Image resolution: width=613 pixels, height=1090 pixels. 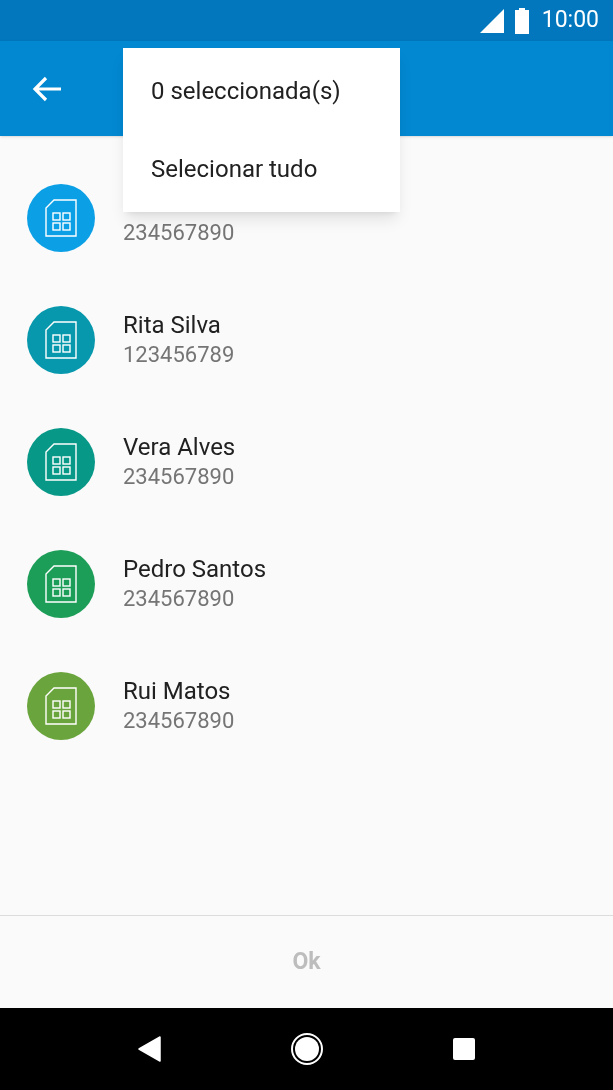 I want to click on status-time: 10:00, so click(x=570, y=20).